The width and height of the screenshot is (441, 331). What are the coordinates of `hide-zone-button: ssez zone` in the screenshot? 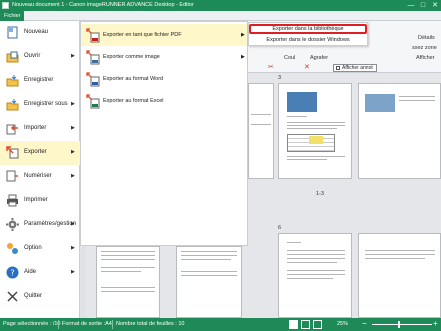 It's located at (424, 48).